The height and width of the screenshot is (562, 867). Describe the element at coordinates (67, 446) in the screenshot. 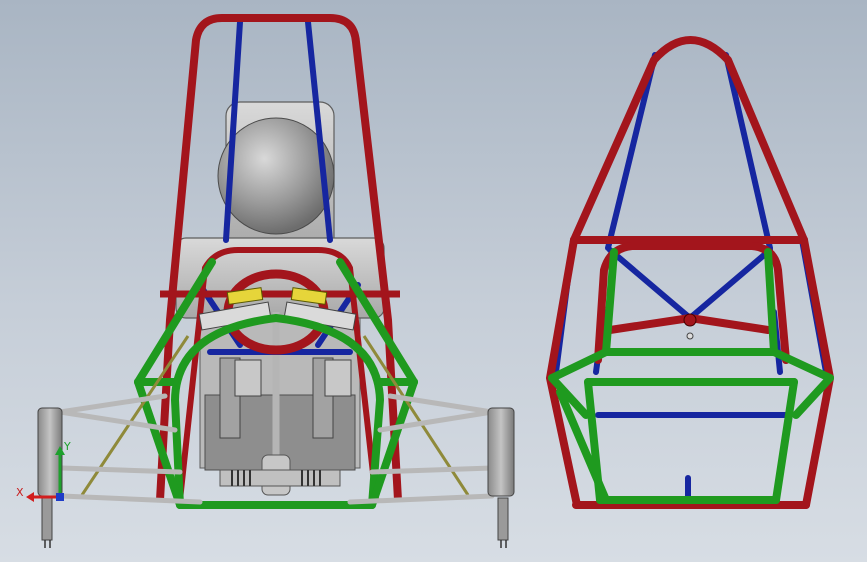

I see `triad-y-label: Y` at that location.